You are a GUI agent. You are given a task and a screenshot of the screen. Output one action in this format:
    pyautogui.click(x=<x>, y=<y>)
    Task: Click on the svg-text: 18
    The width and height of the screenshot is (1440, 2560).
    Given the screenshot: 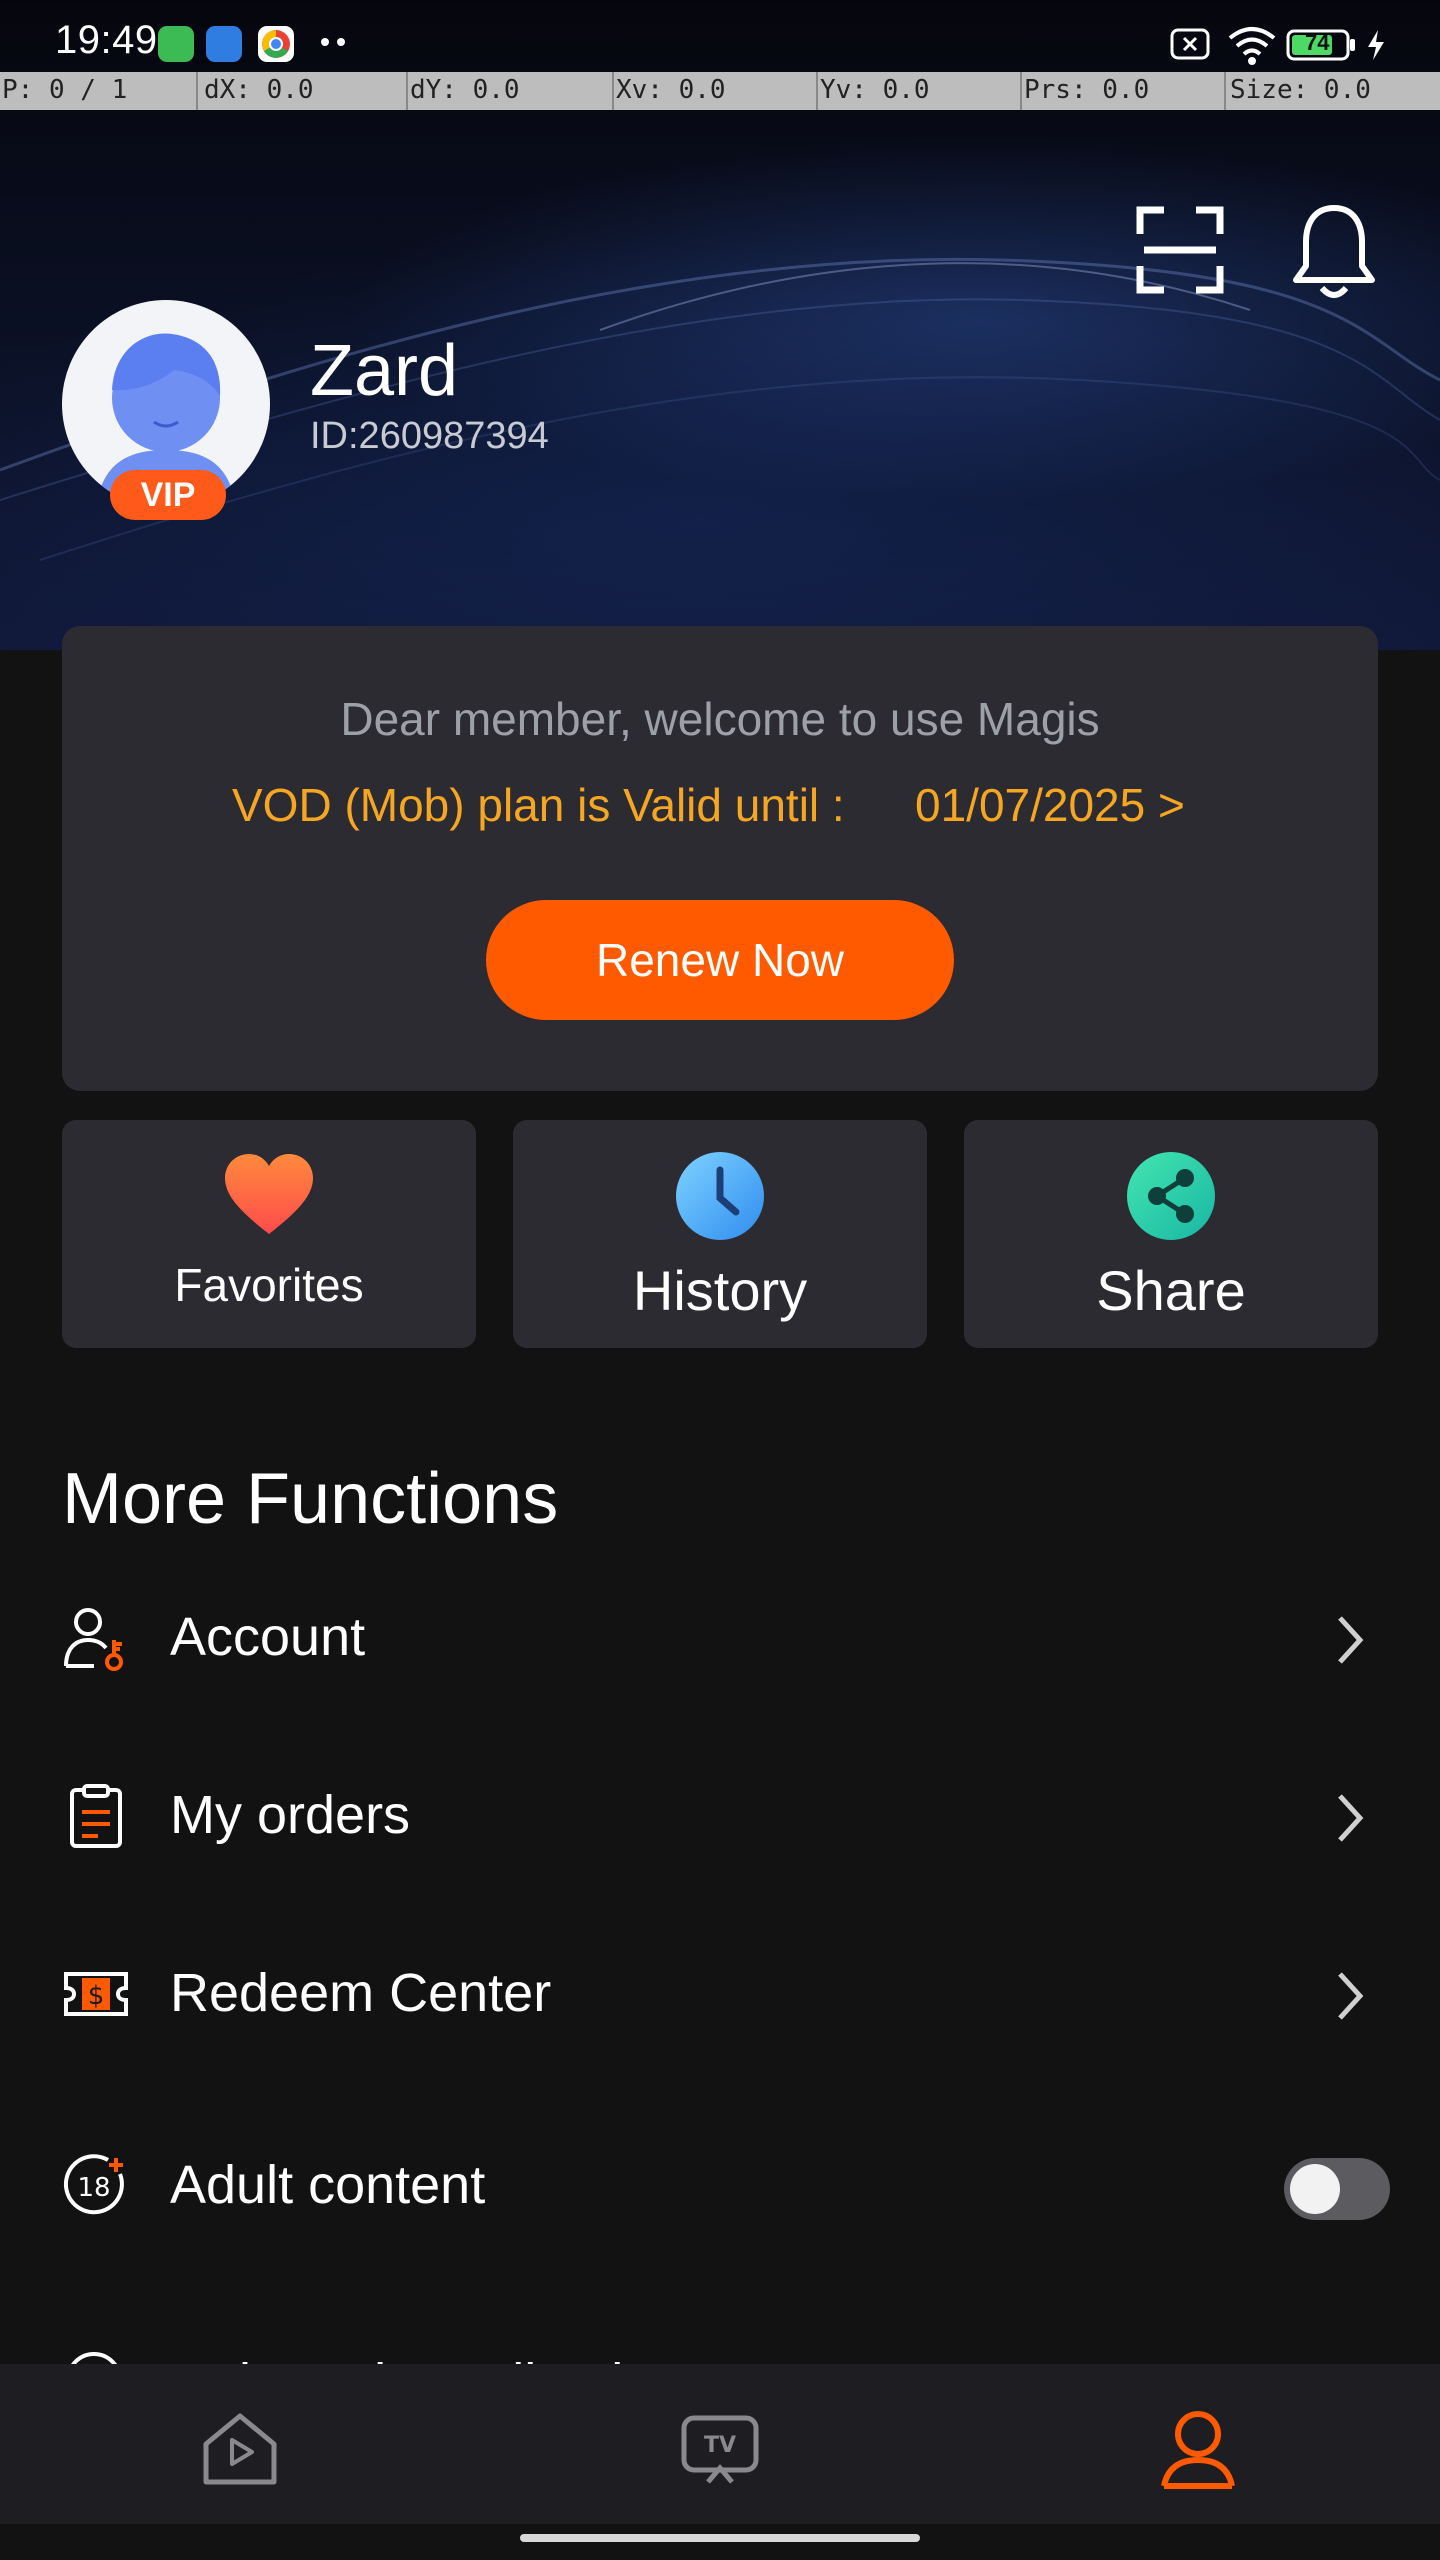 What is the action you would take?
    pyautogui.click(x=93, y=2188)
    